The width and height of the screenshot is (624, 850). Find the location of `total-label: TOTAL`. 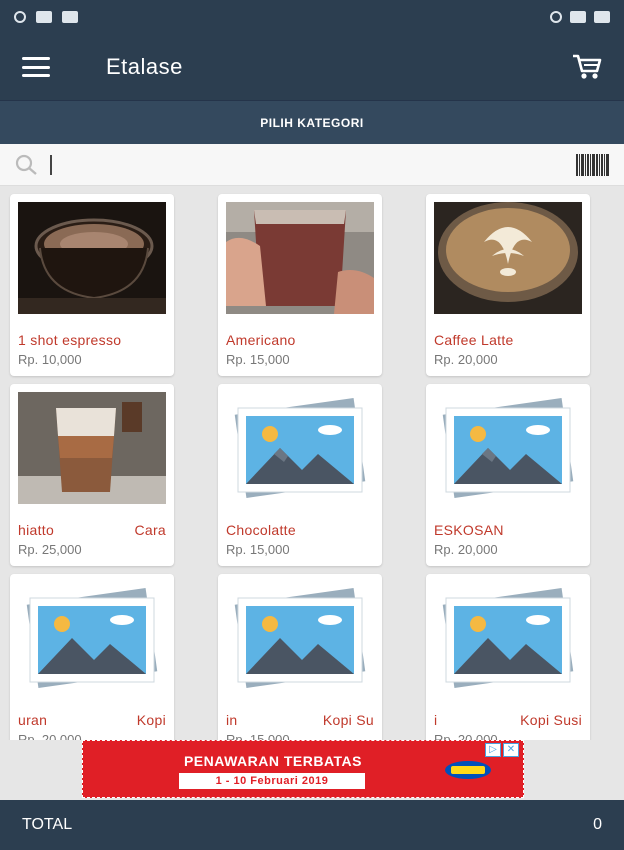

total-label: TOTAL is located at coordinates (47, 824).